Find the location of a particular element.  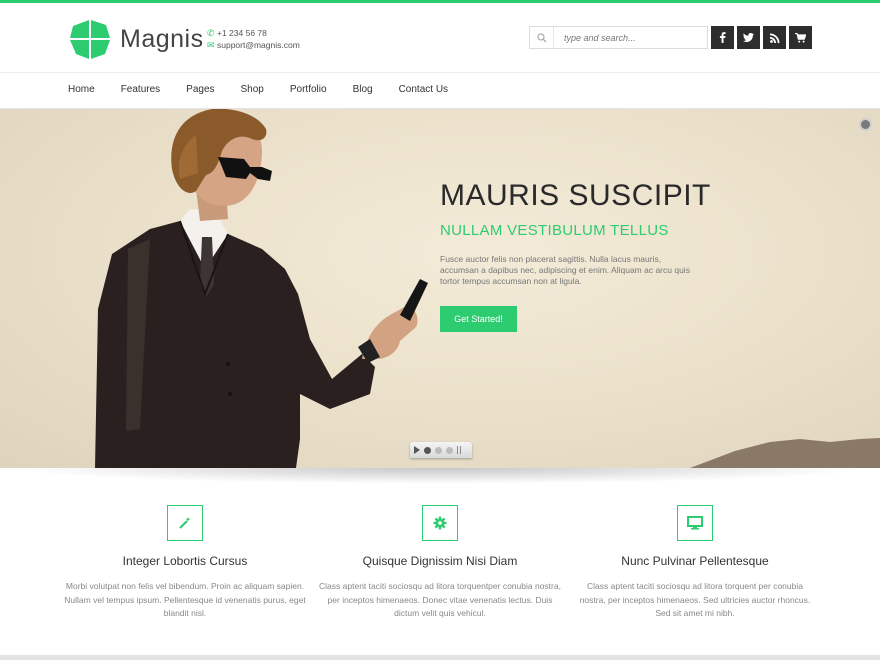

feature-title: Nunc Pulvinar Pellentesque is located at coordinates (695, 561).